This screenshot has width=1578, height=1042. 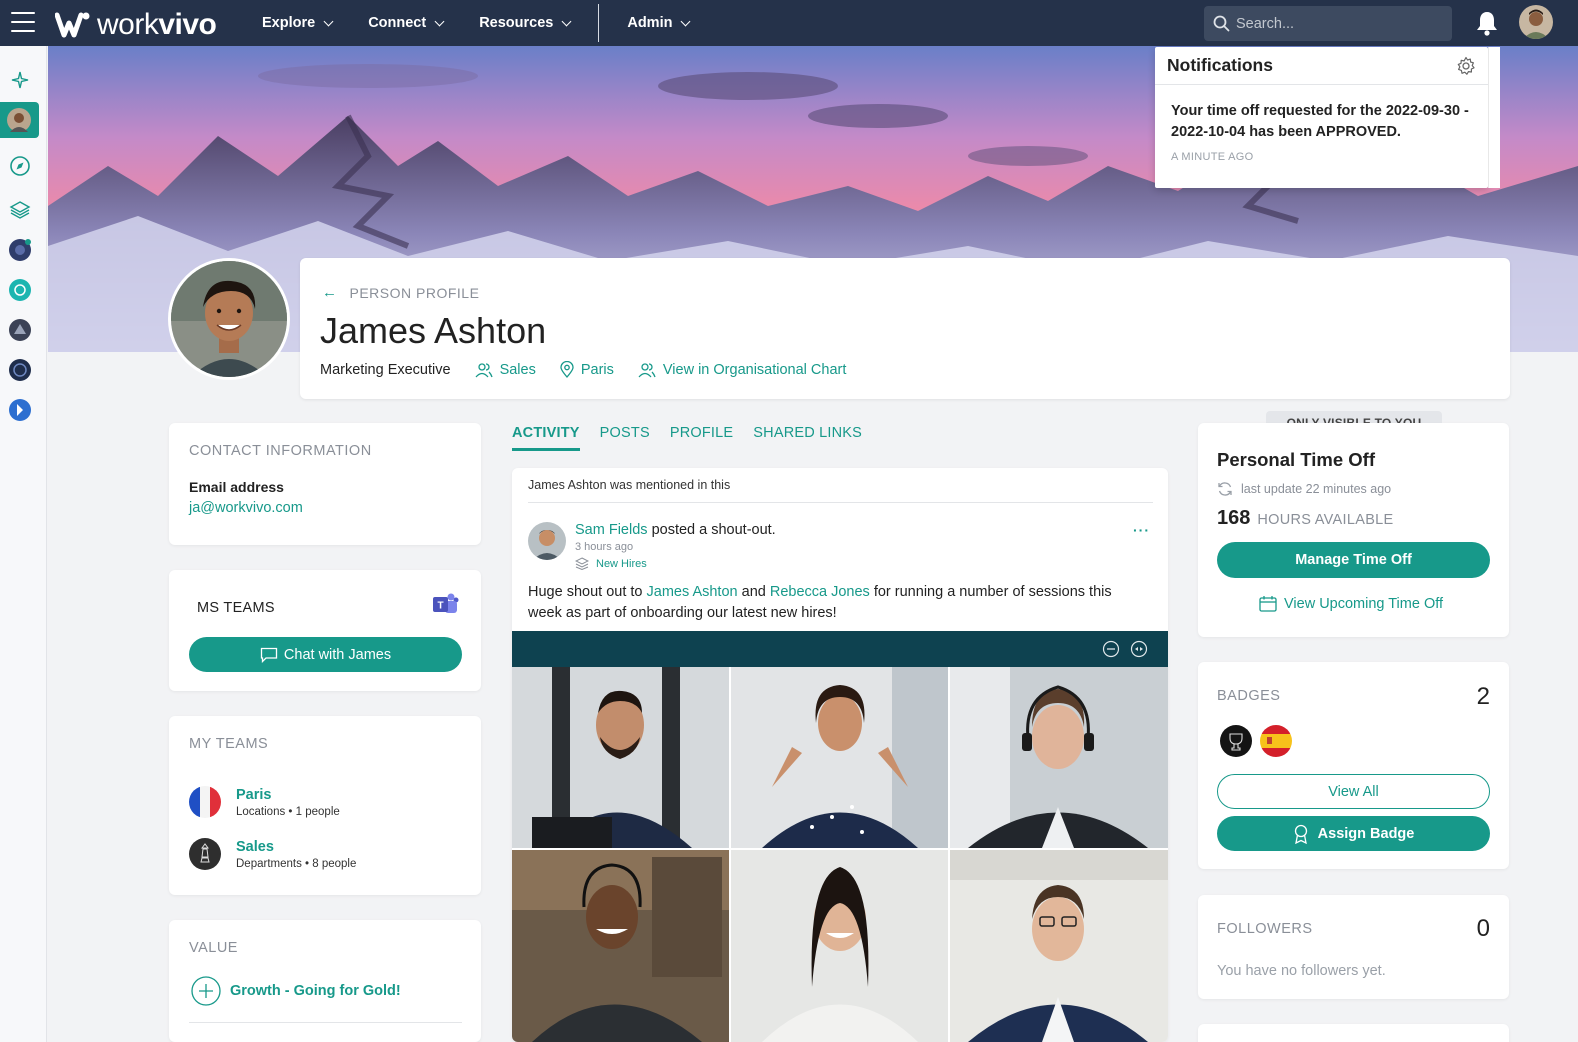 I want to click on sidebar-profile-avatar, so click(x=19, y=120).